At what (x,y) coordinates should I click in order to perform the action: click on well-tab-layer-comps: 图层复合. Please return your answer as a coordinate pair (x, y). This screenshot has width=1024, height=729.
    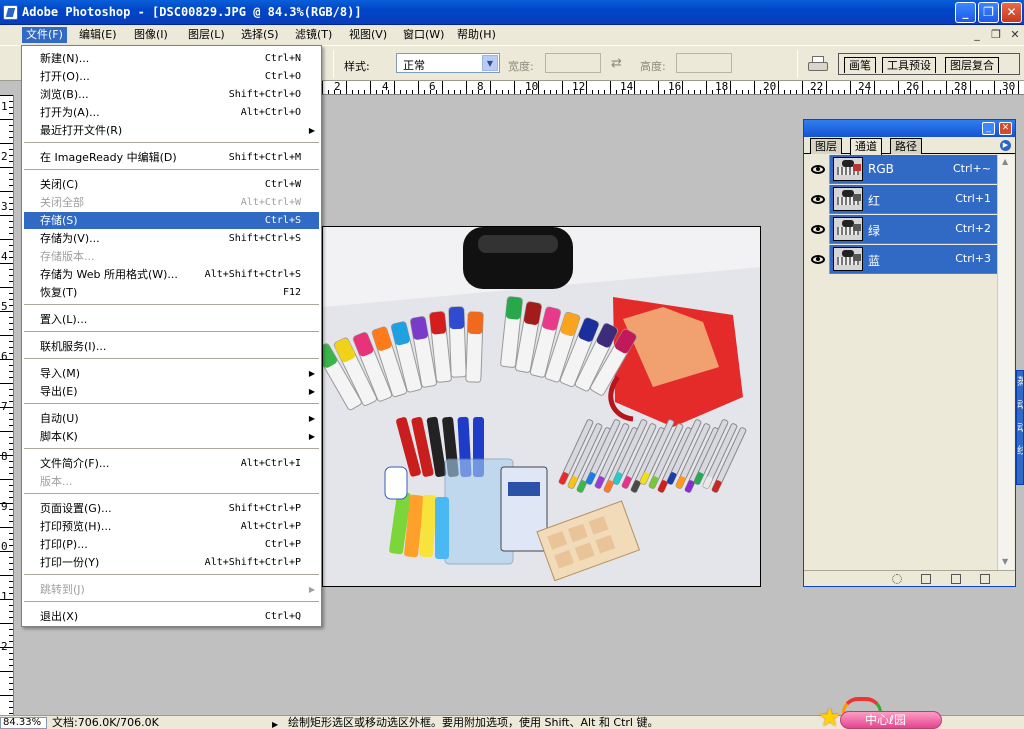
    Looking at the image, I should click on (972, 65).